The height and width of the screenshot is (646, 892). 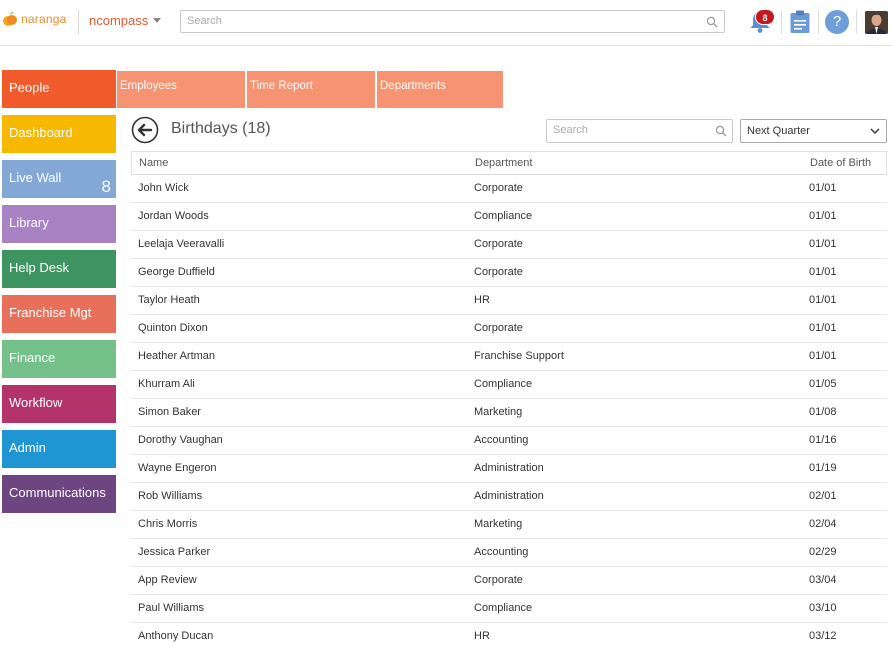 I want to click on birthday-search-input, so click(x=636, y=130).